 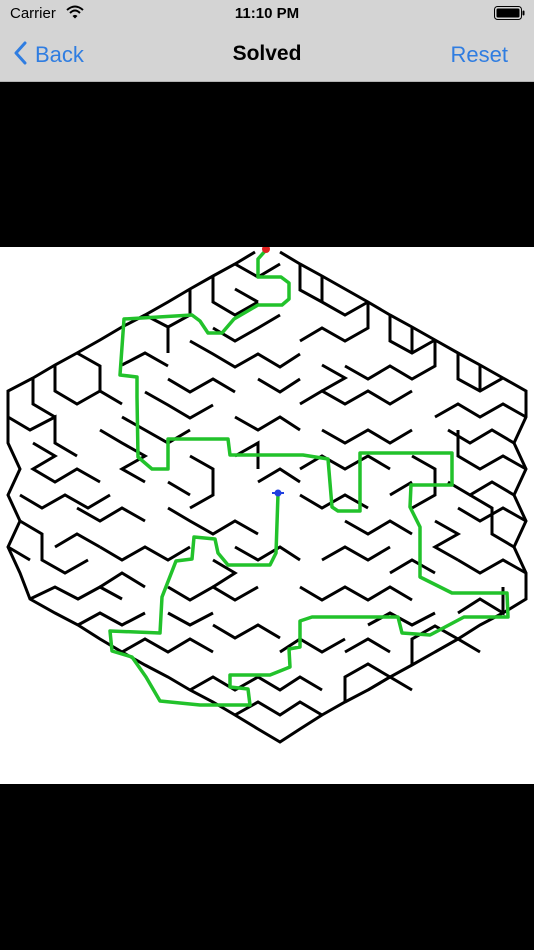 I want to click on battery-icon, so click(x=510, y=15).